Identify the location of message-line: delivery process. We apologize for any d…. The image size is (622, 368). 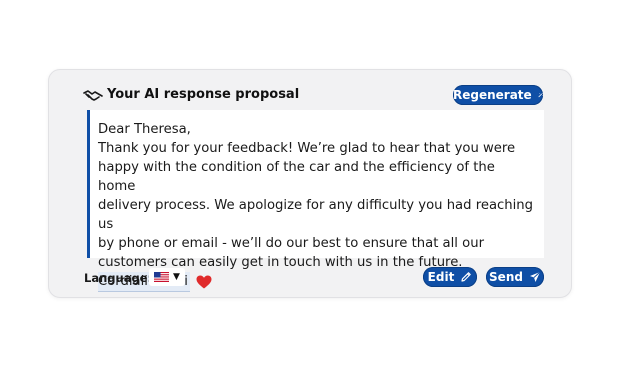
(316, 215).